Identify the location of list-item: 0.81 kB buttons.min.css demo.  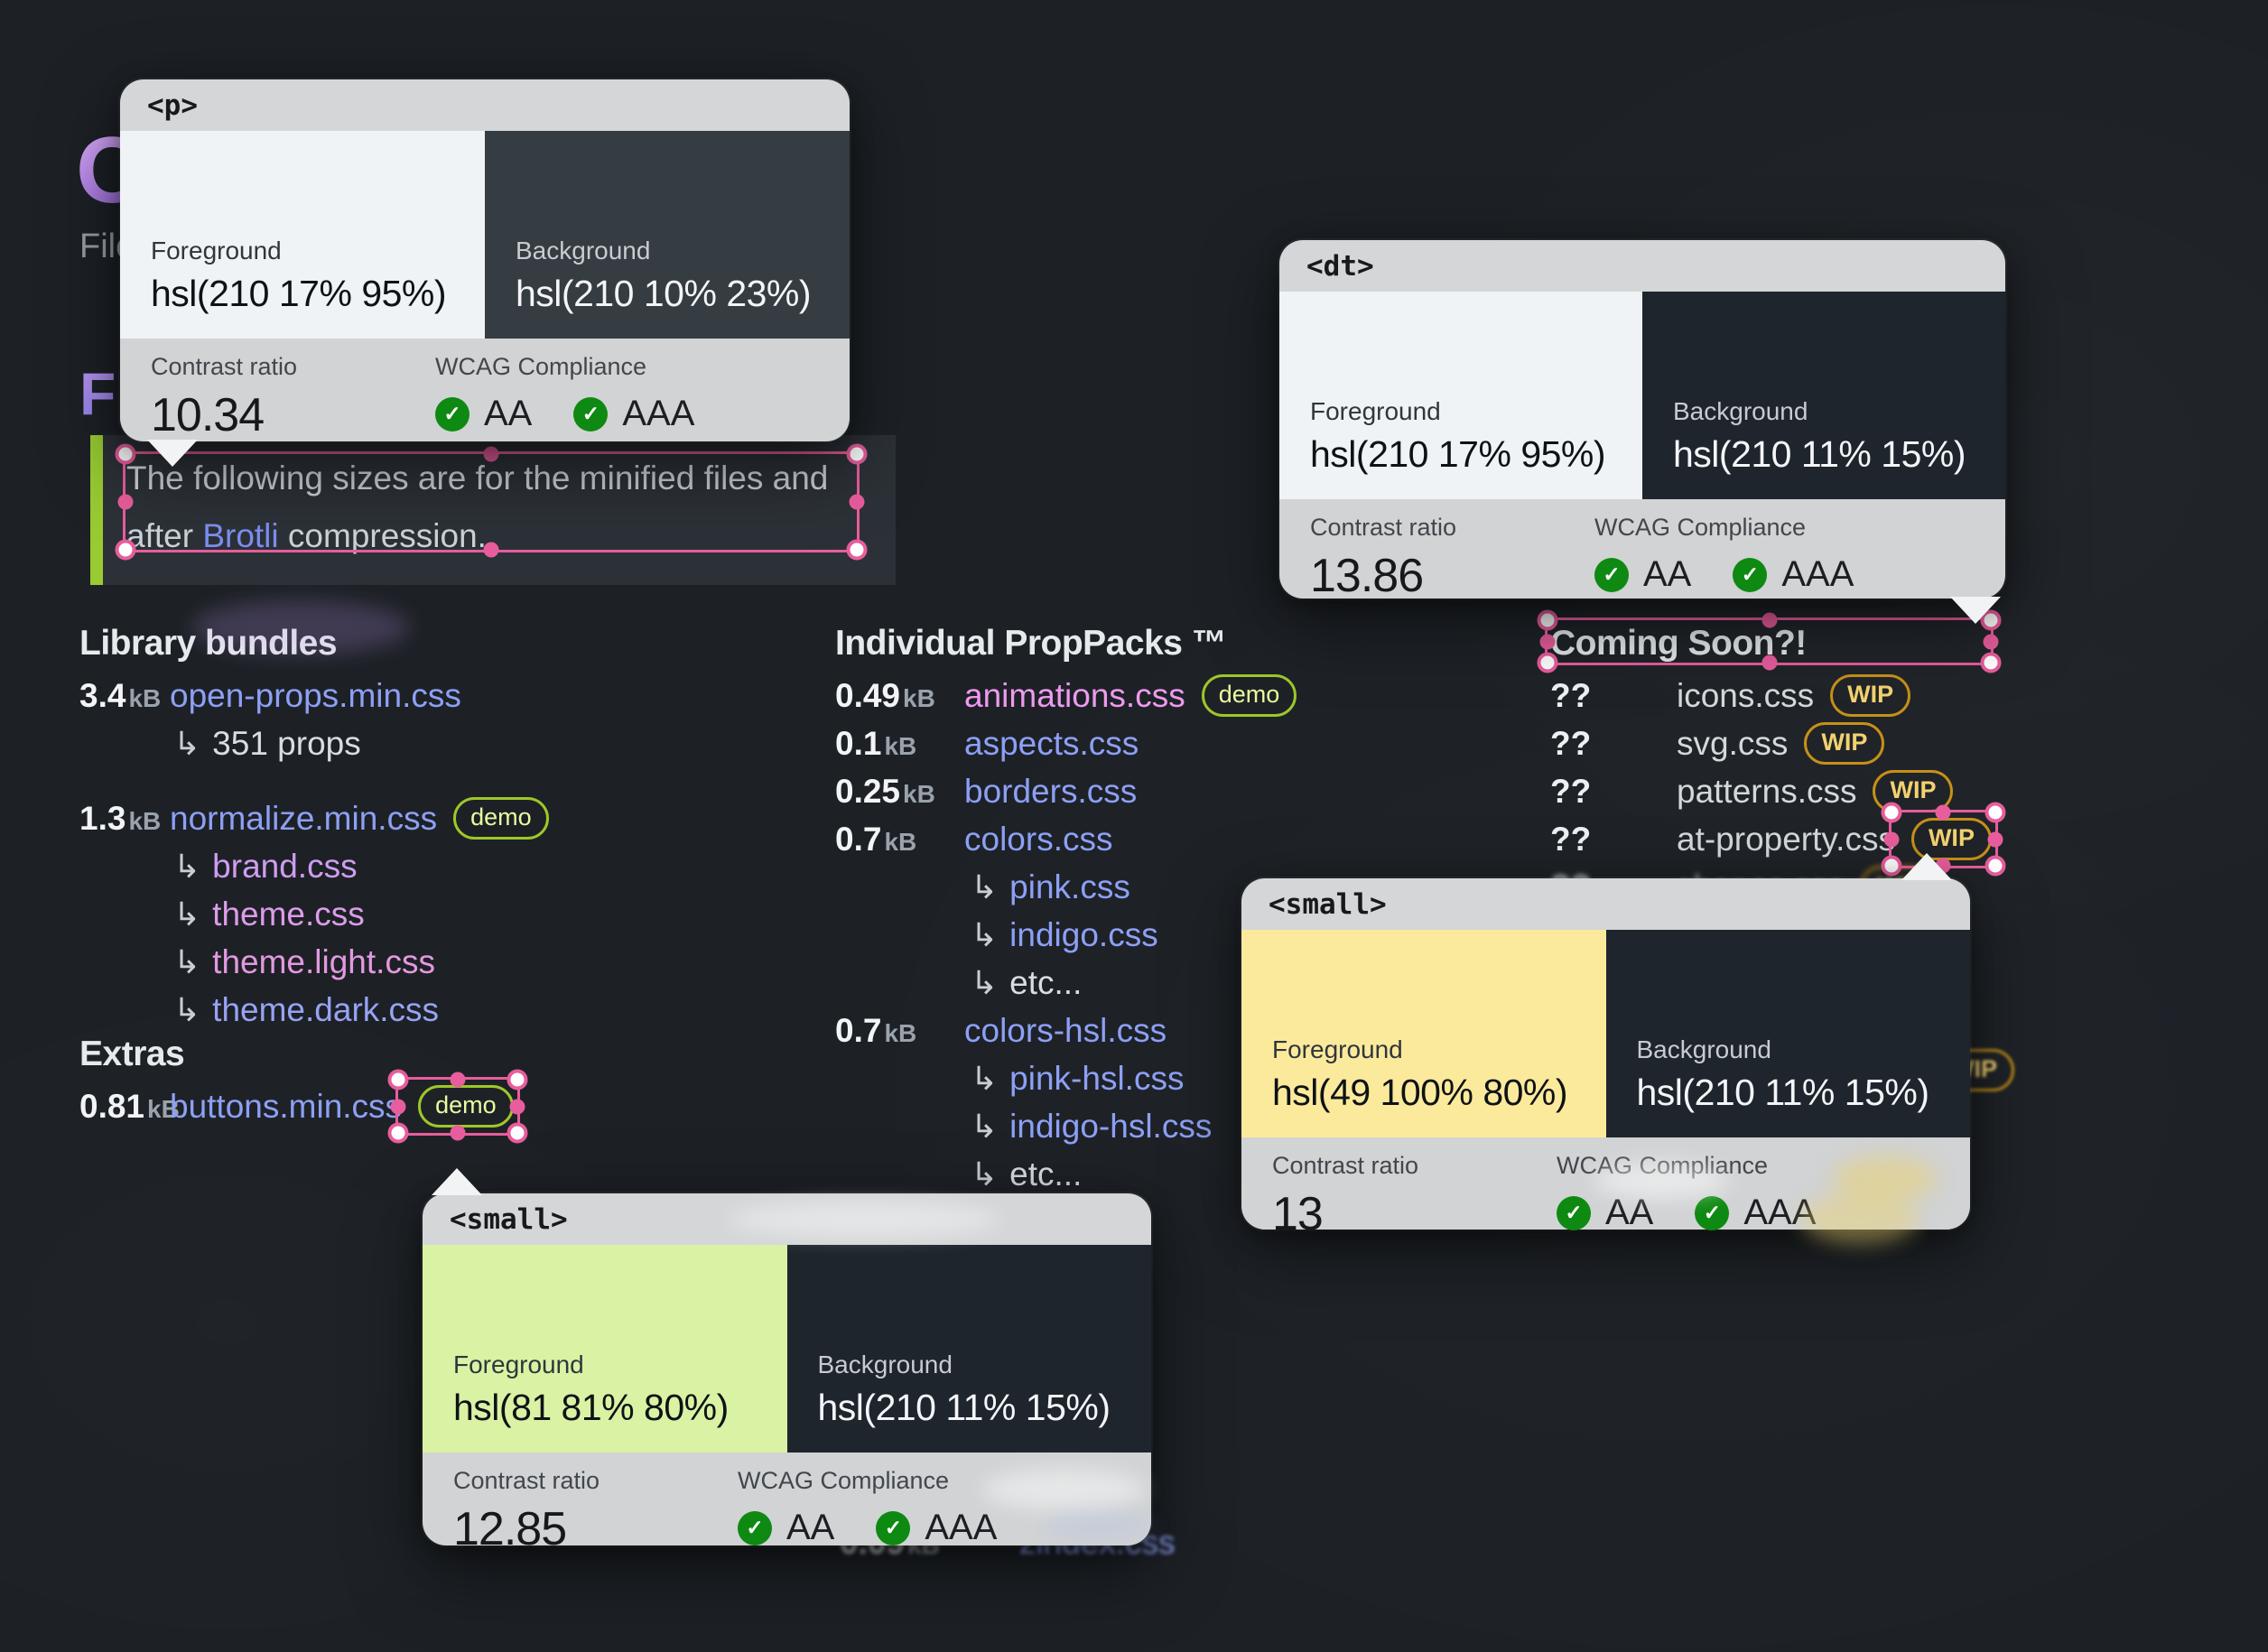
(422, 1106).